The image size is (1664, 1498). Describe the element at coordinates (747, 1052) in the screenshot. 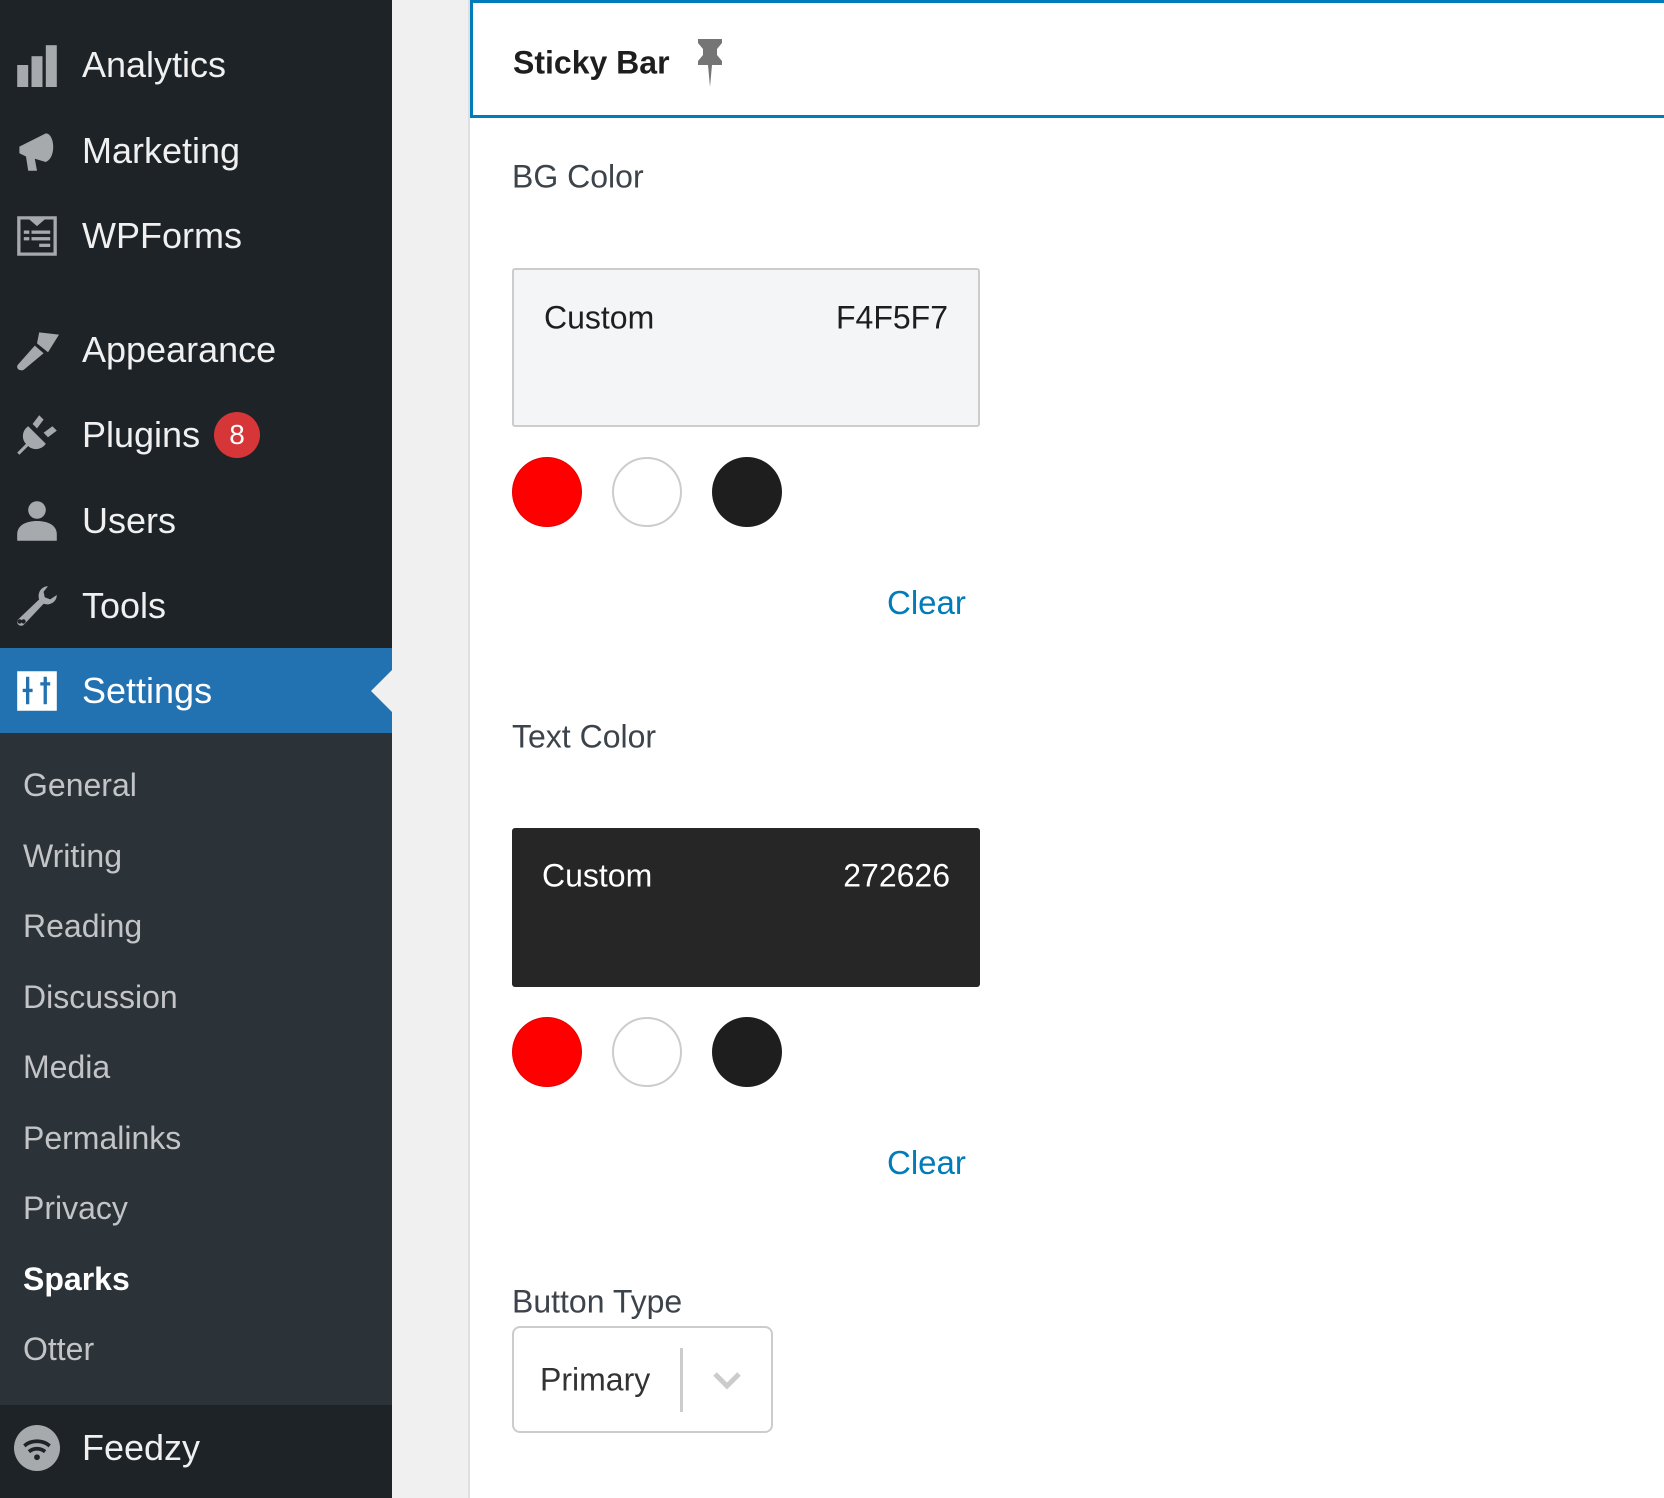

I see `text-swatch-black` at that location.